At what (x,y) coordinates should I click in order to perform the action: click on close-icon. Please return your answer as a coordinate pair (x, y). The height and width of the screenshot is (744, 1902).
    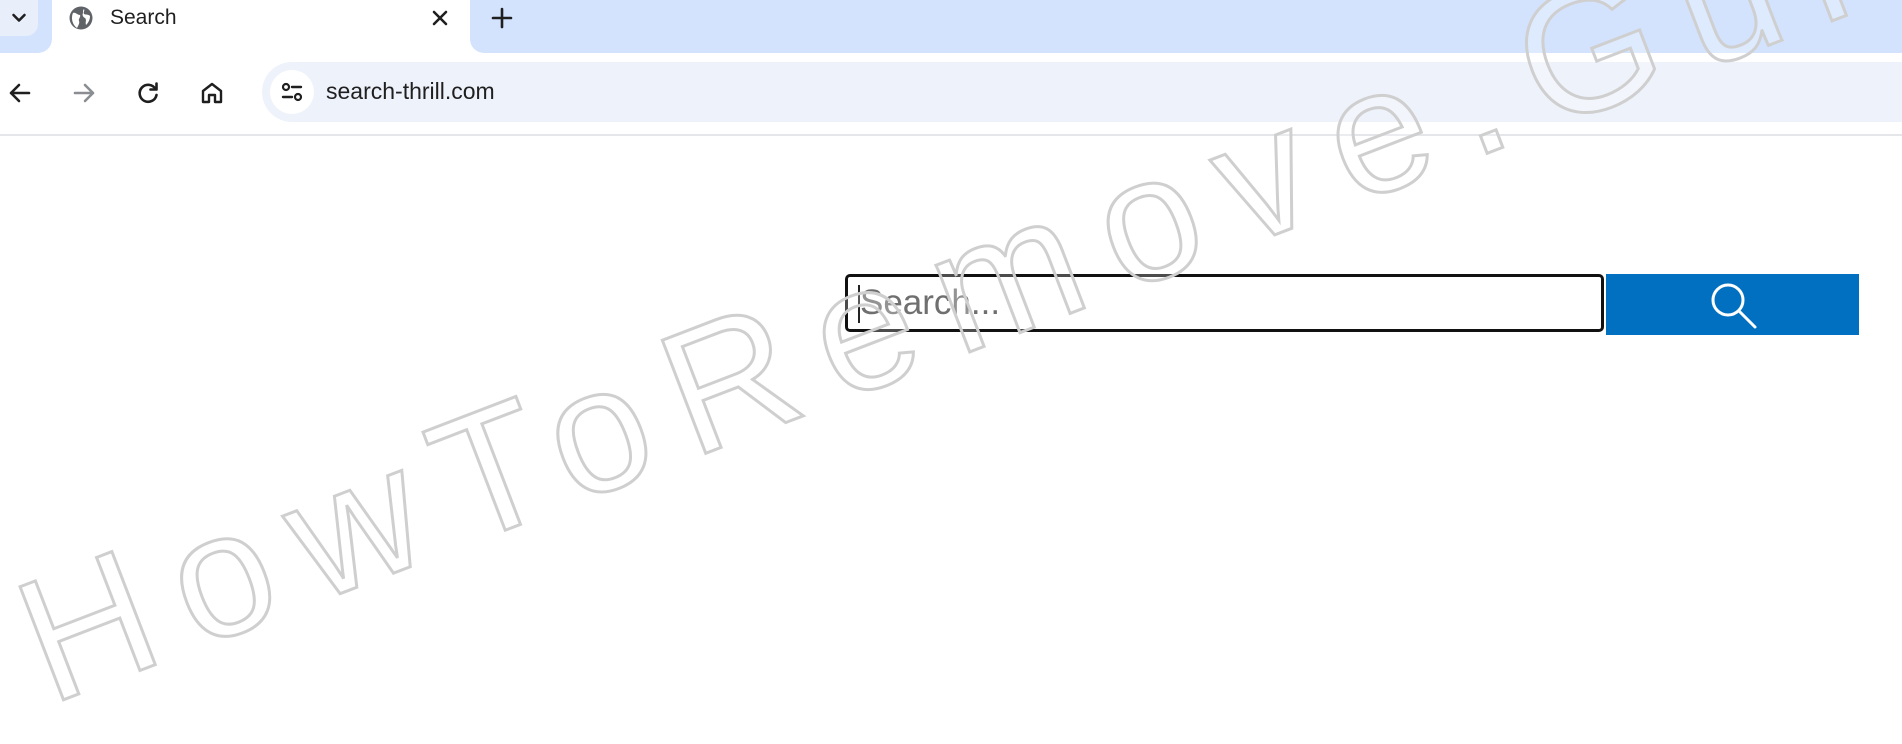
    Looking at the image, I should click on (440, 18).